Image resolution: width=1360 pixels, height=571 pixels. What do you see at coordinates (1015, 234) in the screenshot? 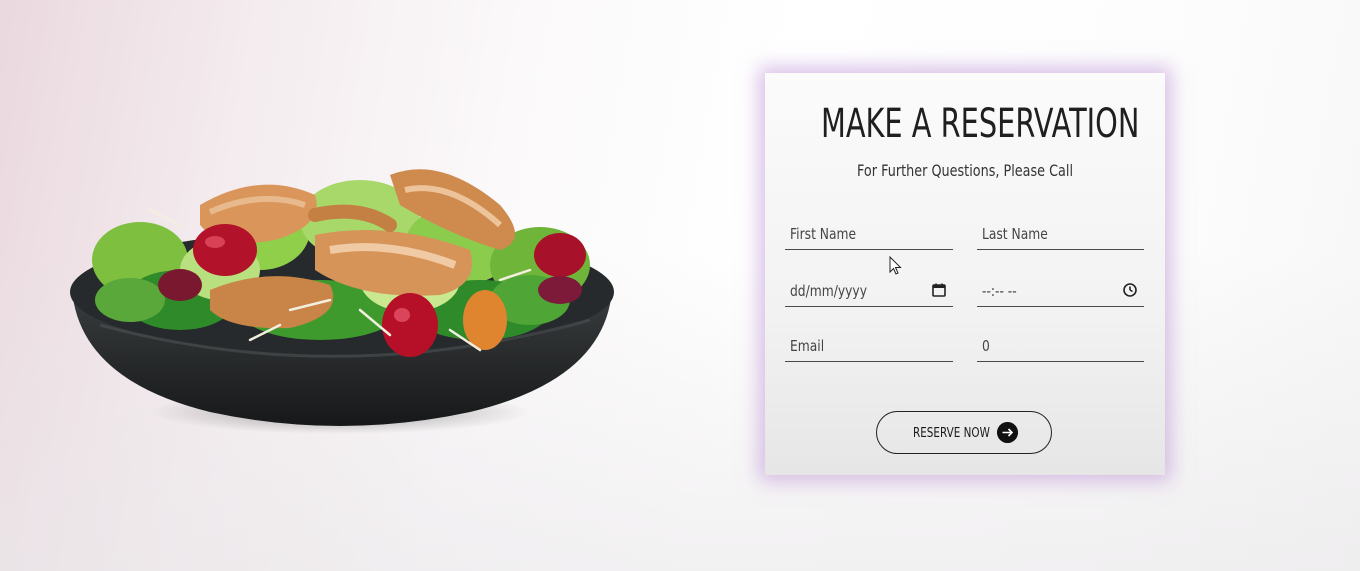
I see `last-name-placeholder: Last Name` at bounding box center [1015, 234].